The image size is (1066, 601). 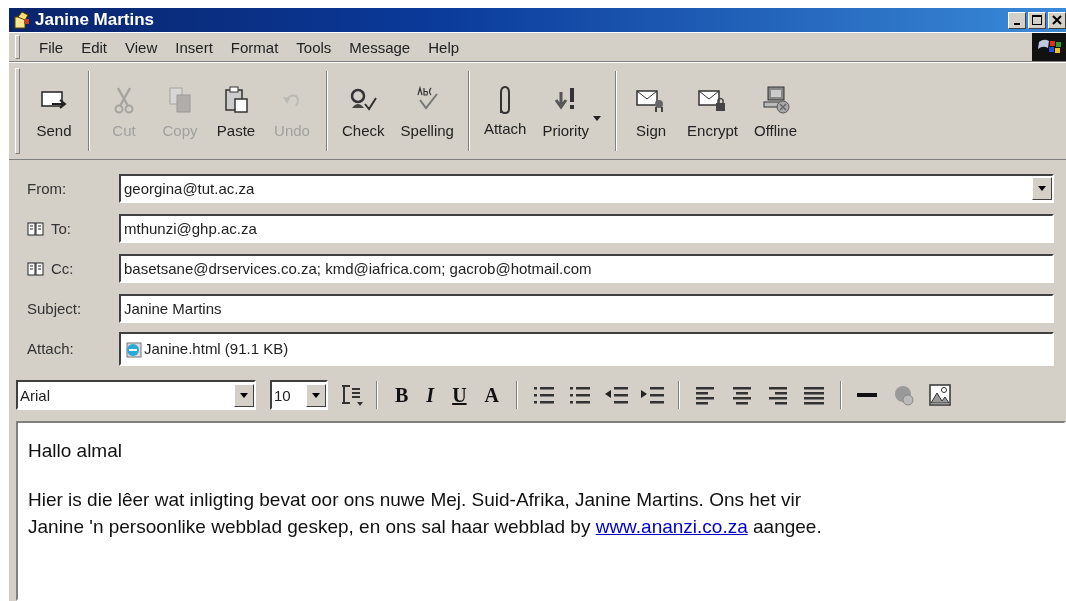 What do you see at coordinates (586, 308) in the screenshot?
I see `input-field: Janine Martins` at bounding box center [586, 308].